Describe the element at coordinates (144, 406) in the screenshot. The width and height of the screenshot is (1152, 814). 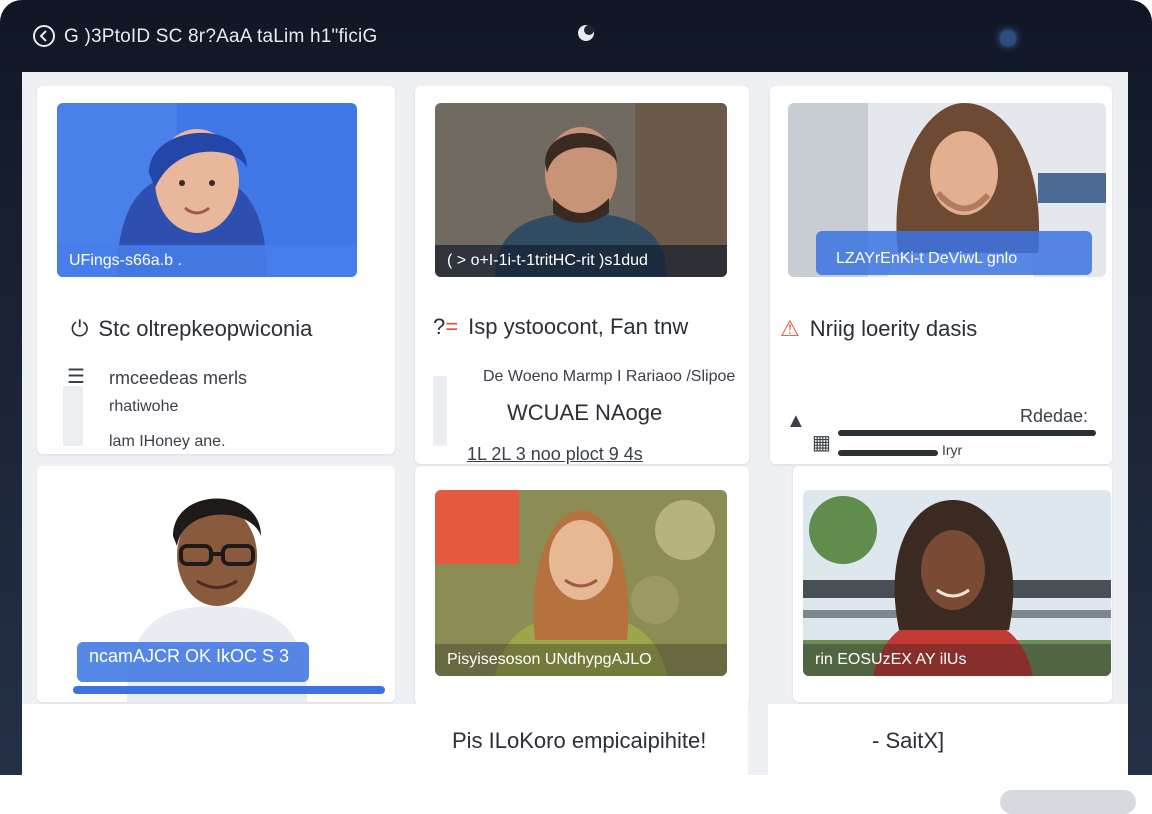
I see `card-line-2: rhatiwohe` at that location.